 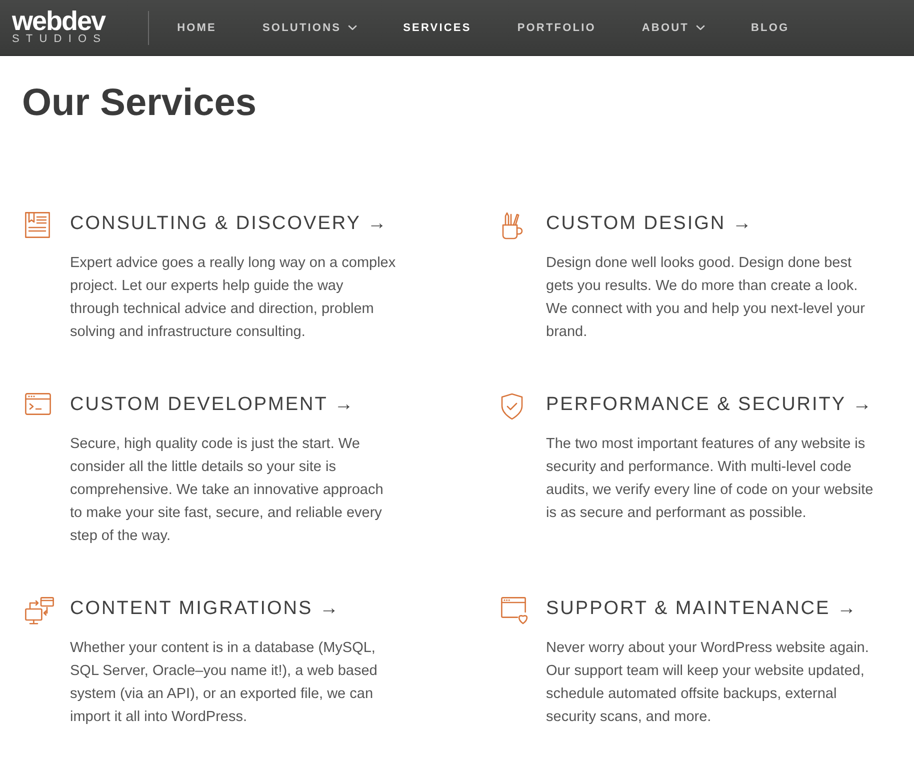 What do you see at coordinates (59, 21) in the screenshot?
I see `logo-wordmark: webdev` at bounding box center [59, 21].